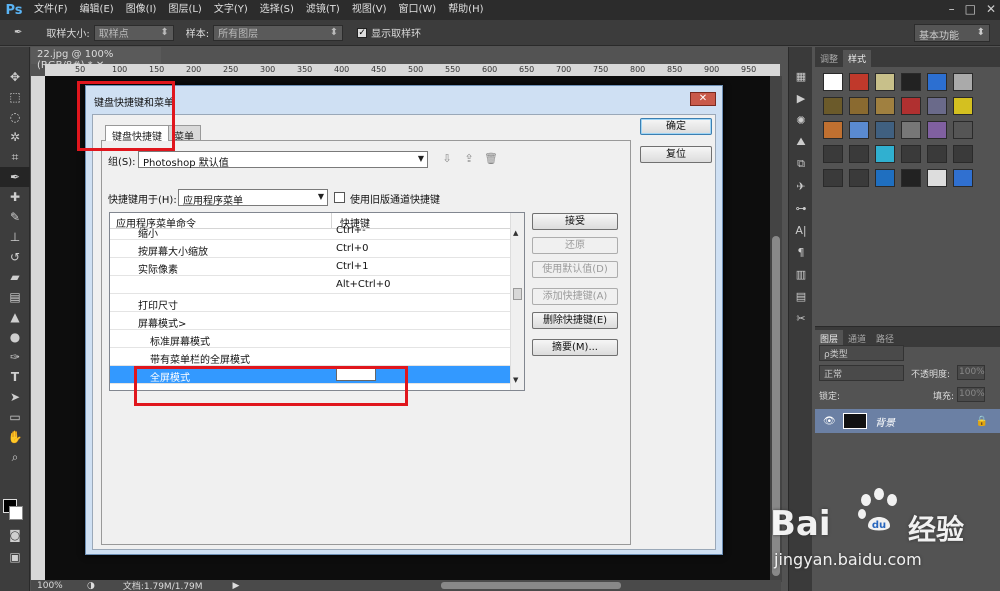  What do you see at coordinates (57, 586) in the screenshot?
I see `zoom-level: 100%` at bounding box center [57, 586].